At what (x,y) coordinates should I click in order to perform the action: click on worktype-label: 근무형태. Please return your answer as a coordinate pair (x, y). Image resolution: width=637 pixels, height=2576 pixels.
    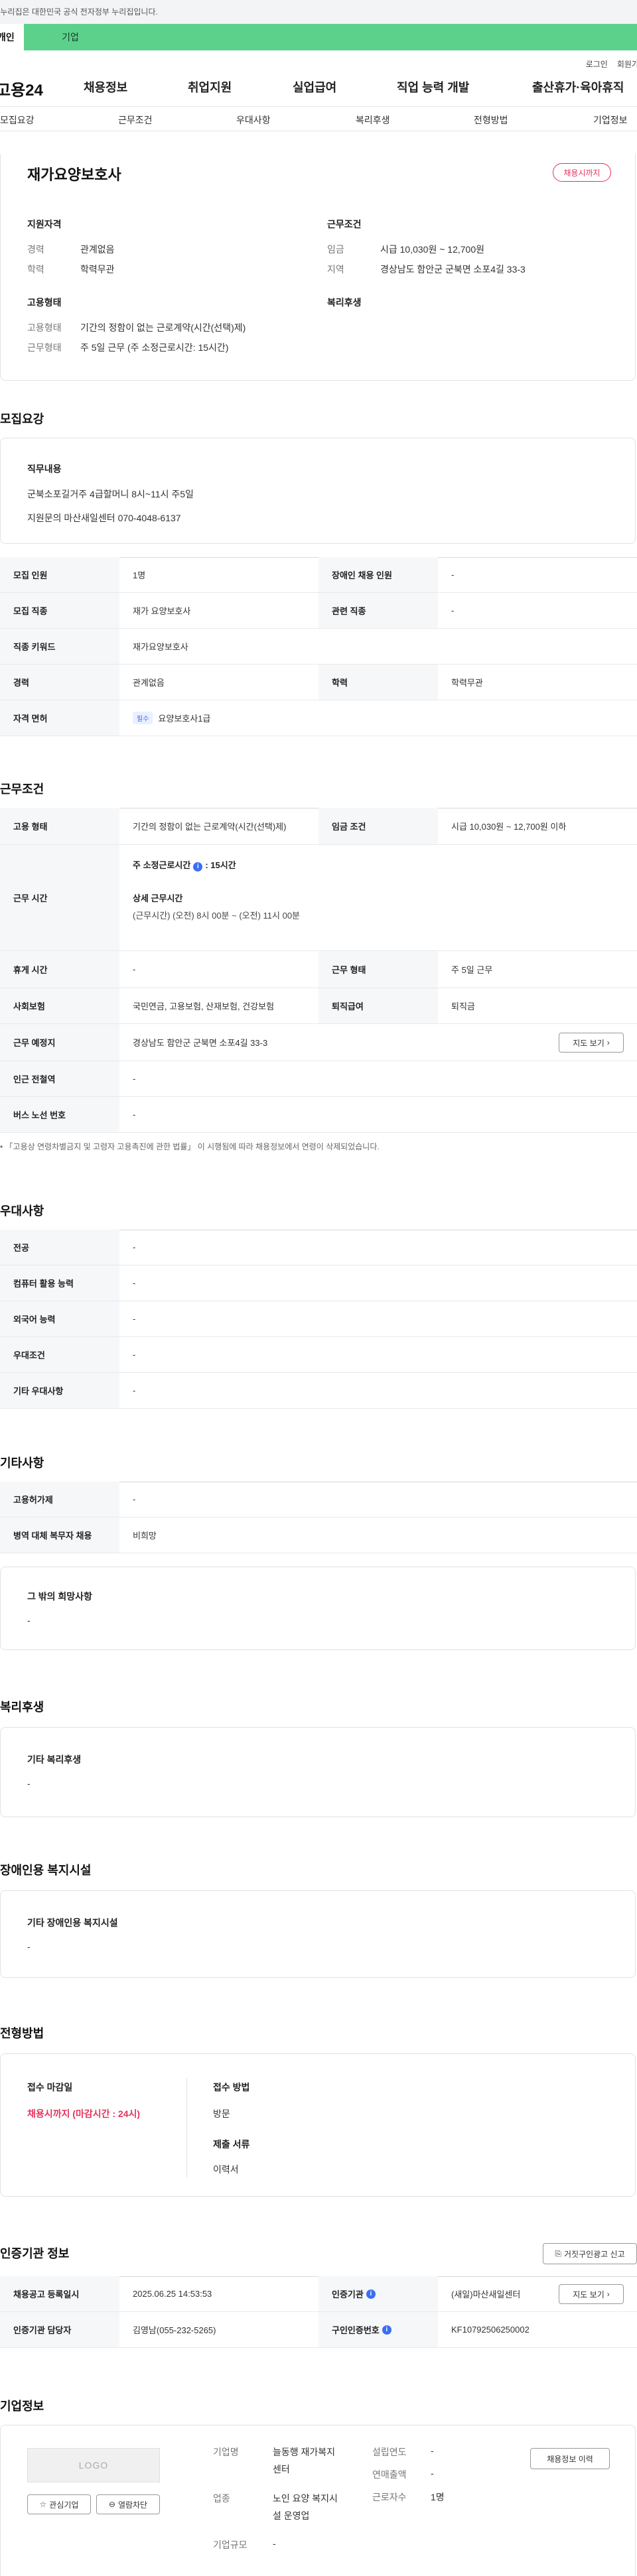
    Looking at the image, I should click on (45, 348).